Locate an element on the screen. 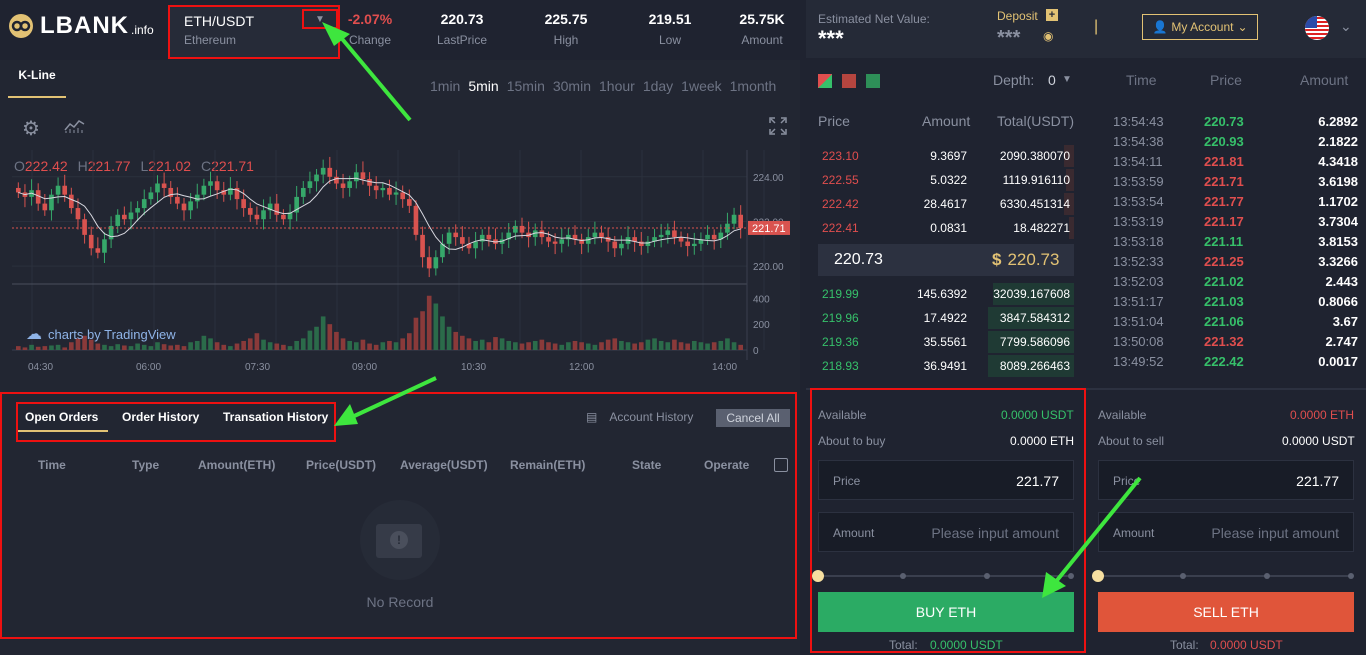  stat-label: Low is located at coordinates (669, 40).